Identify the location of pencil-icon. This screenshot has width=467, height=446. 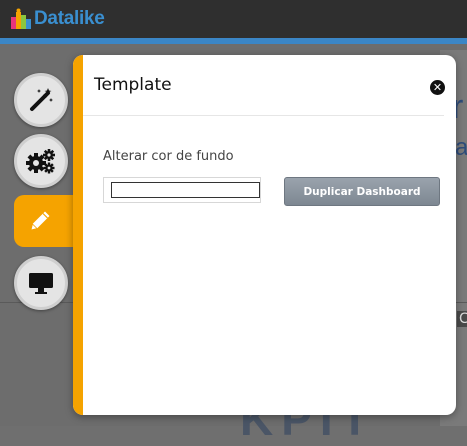
(41, 221).